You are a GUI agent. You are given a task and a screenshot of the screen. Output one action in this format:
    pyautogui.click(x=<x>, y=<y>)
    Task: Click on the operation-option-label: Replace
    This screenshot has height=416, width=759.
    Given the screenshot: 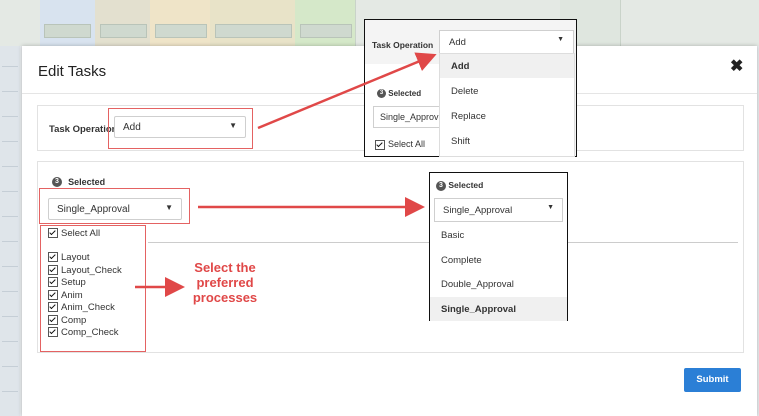 What is the action you would take?
    pyautogui.click(x=468, y=116)
    